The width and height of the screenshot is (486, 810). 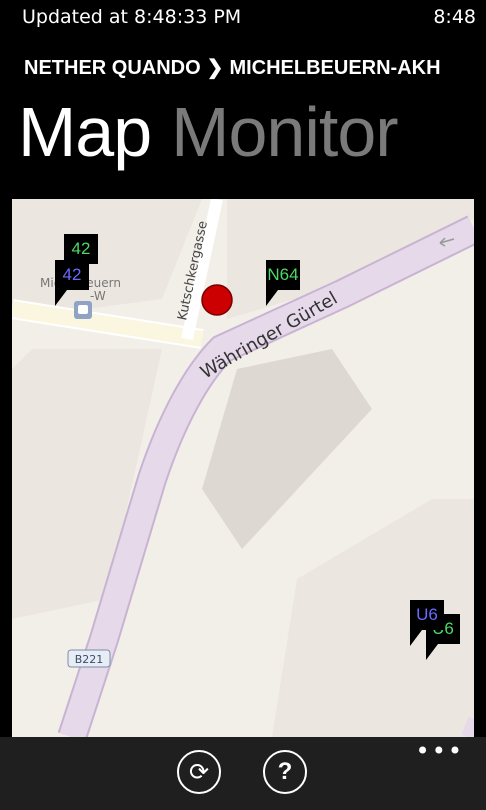 What do you see at coordinates (243, 773) in the screenshot?
I see `app-bar: ⟳ ? •••` at bounding box center [243, 773].